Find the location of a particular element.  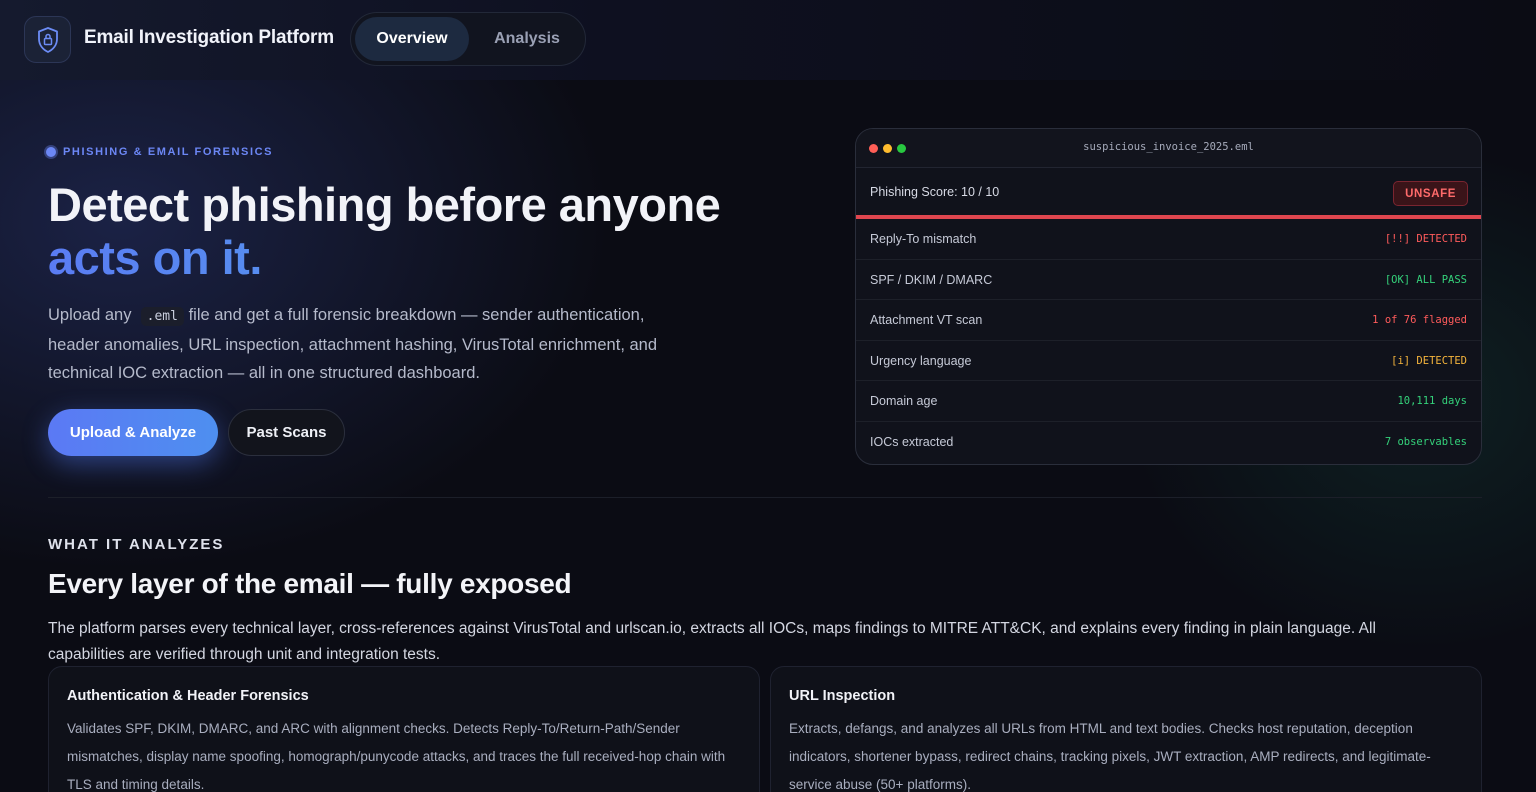

app-title: Email Investigation Platform is located at coordinates (209, 37).